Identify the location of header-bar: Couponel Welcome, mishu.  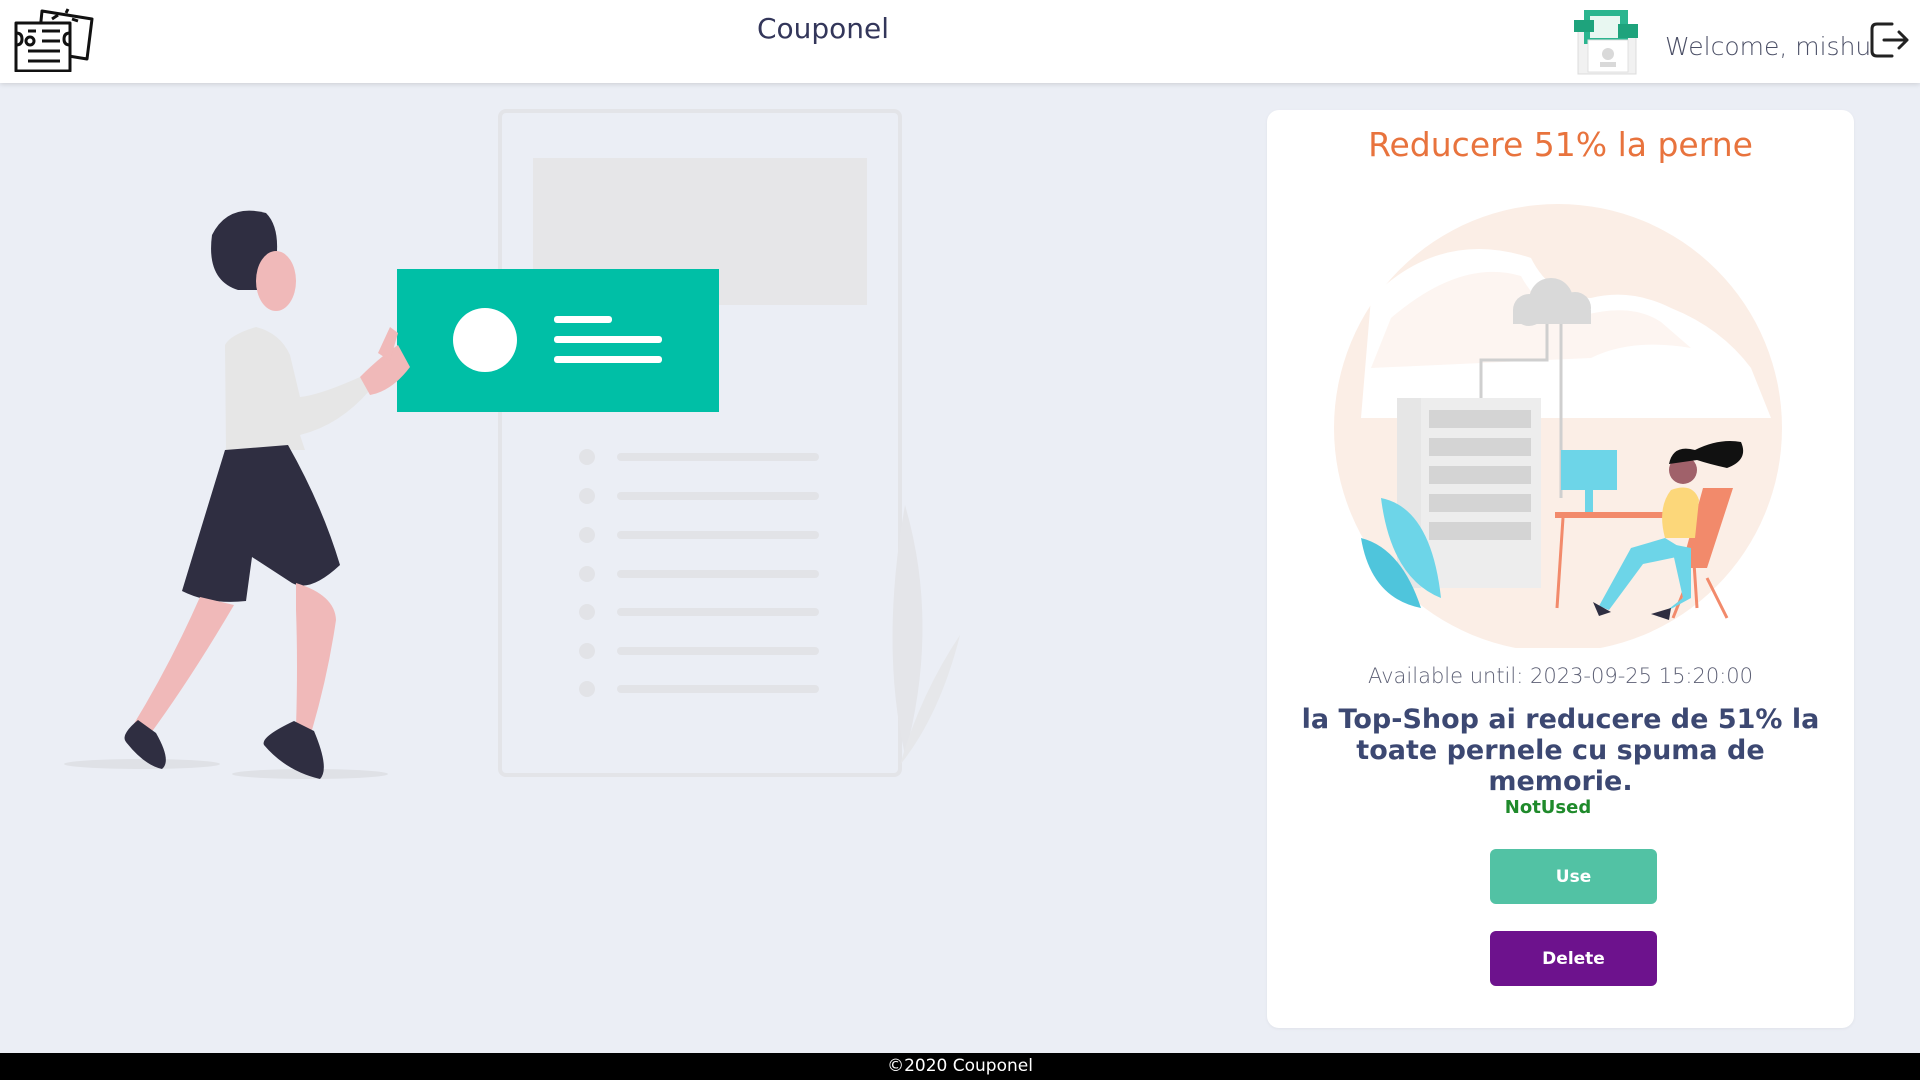
(960, 41).